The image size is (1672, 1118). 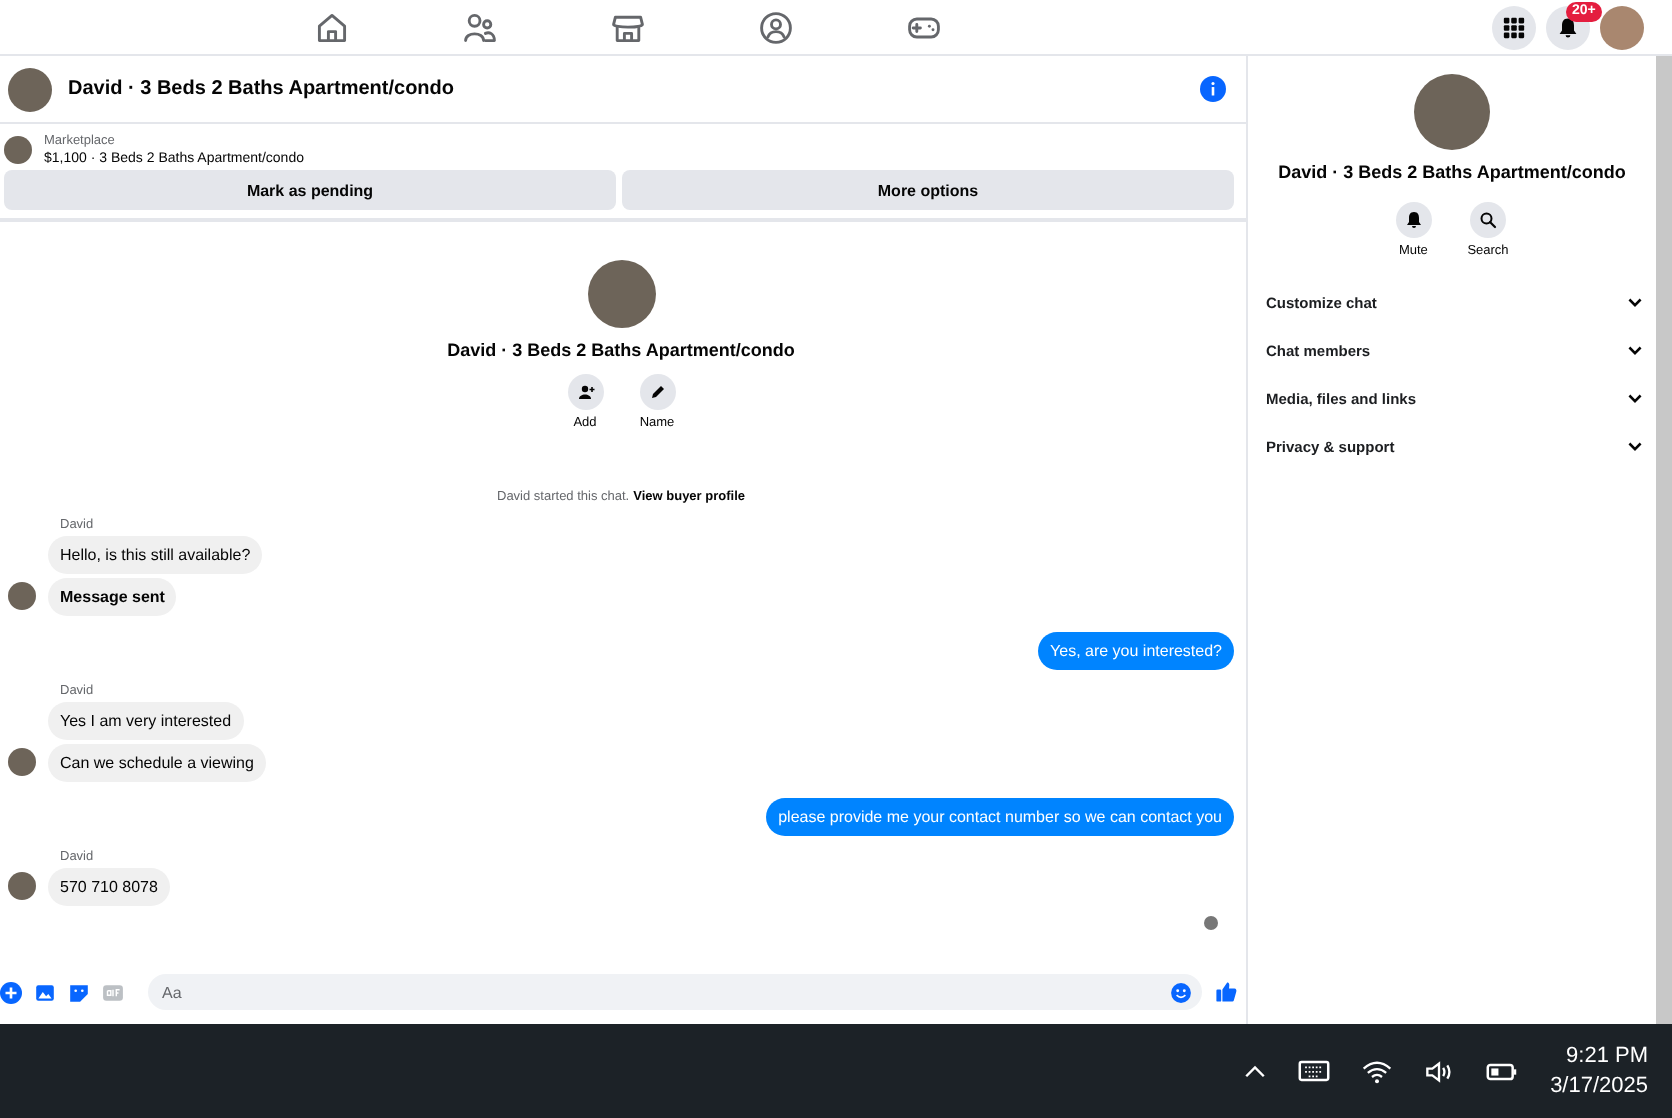 I want to click on message-bubble: Yes, are you interested?, so click(x=1136, y=651).